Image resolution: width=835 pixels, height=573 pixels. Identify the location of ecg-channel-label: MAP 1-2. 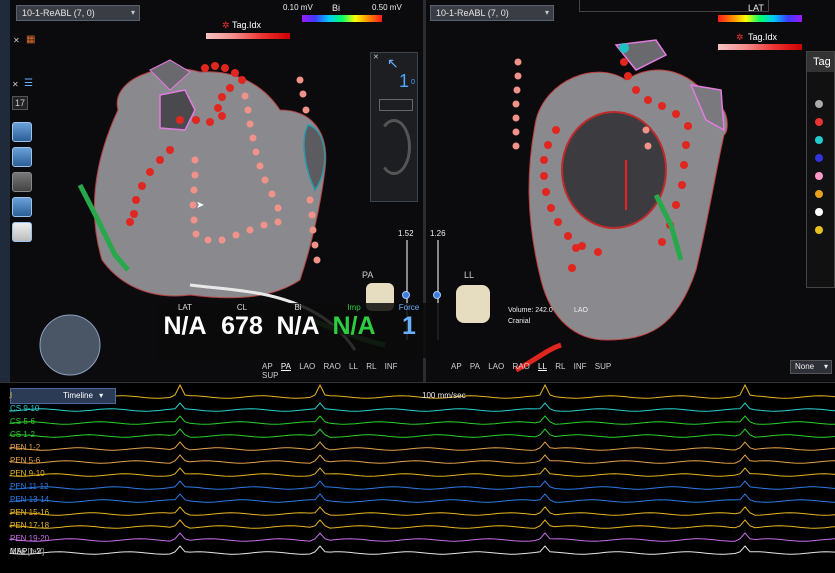
(25, 551).